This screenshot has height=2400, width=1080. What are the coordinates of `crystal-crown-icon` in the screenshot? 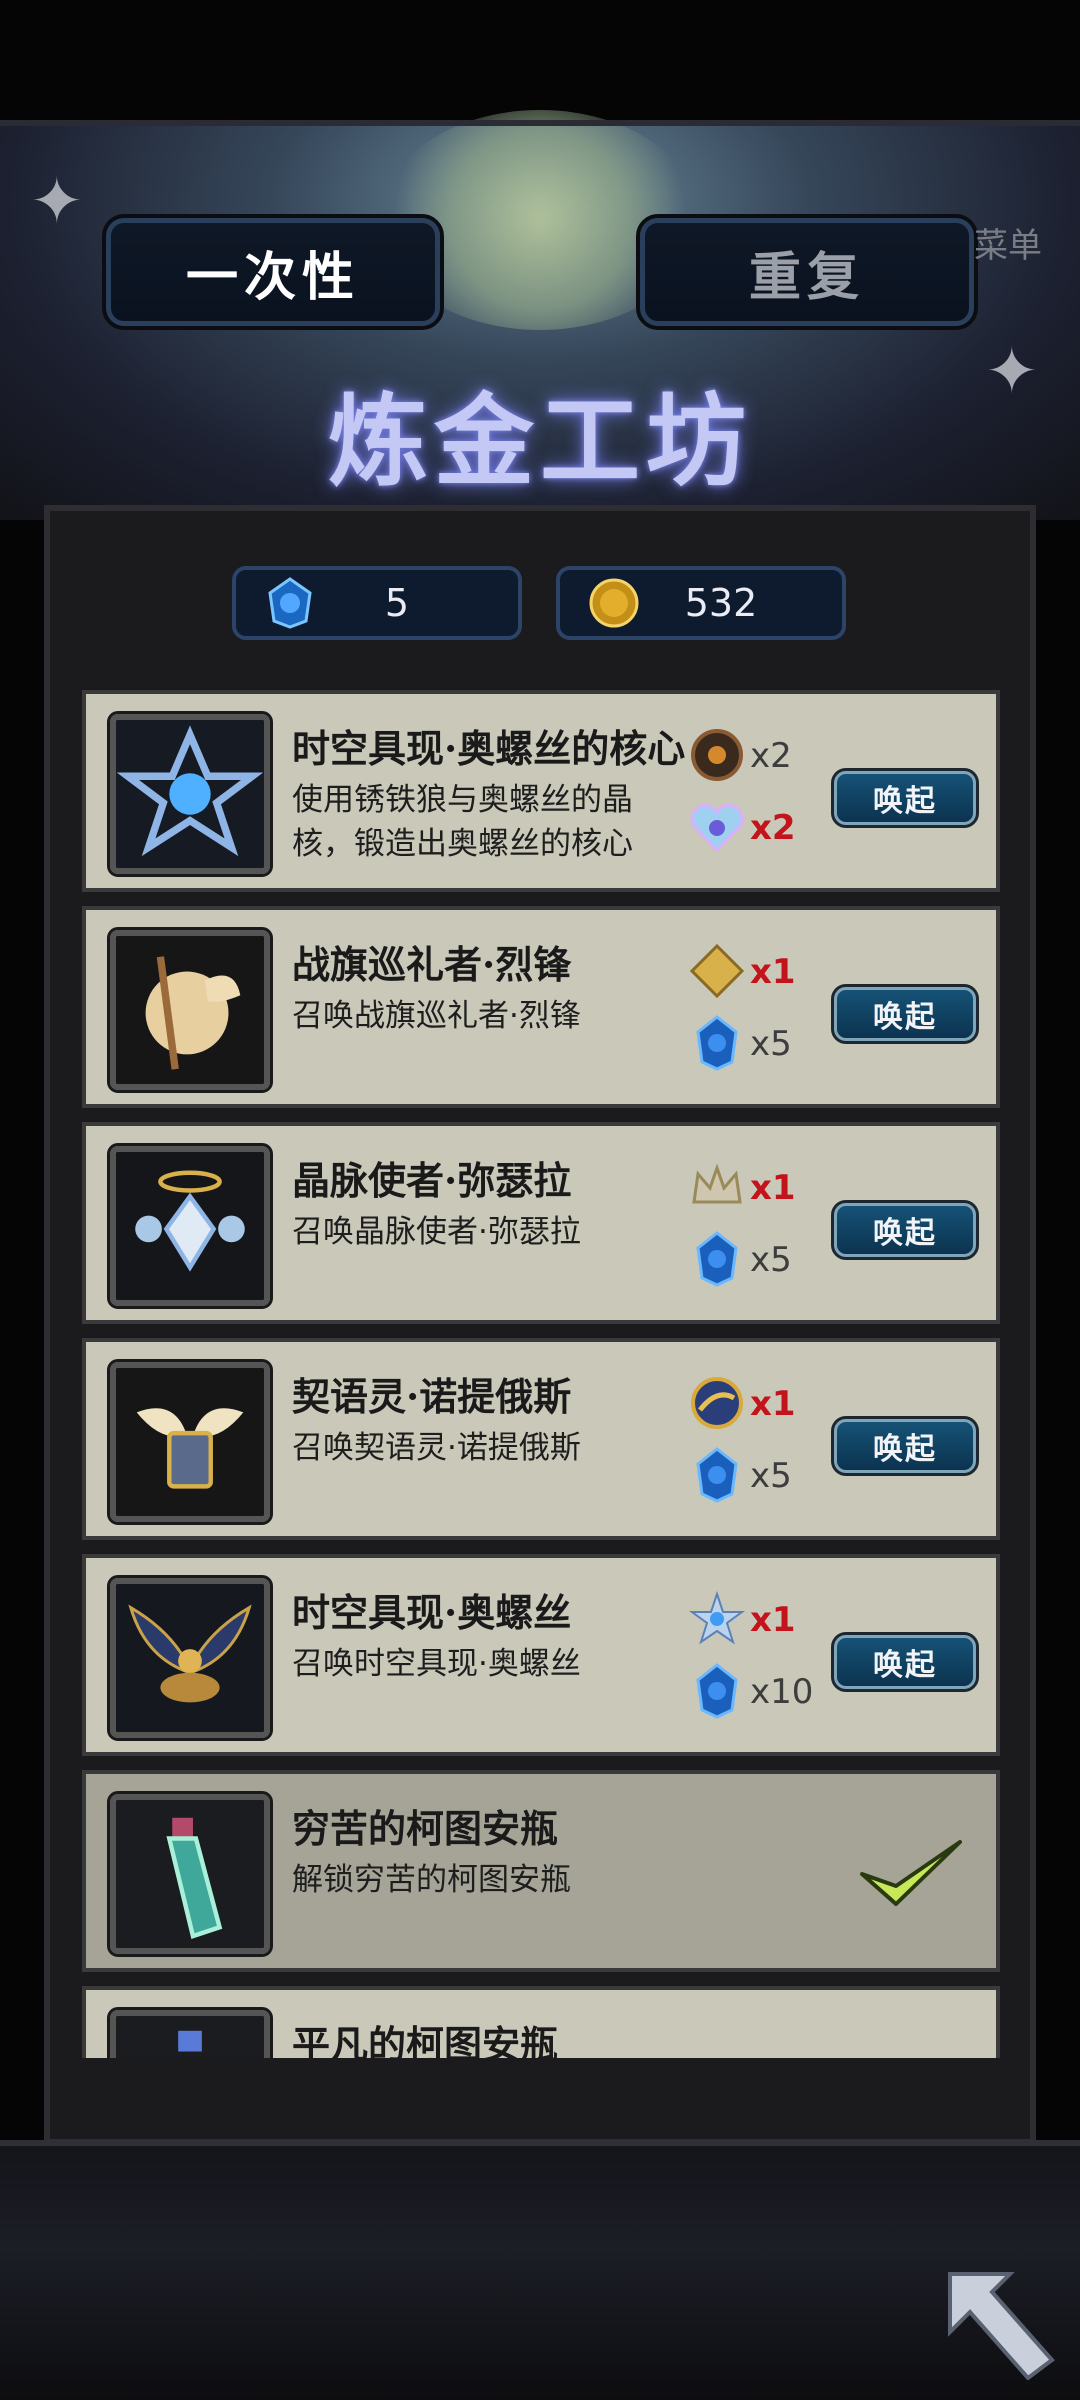 It's located at (717, 1183).